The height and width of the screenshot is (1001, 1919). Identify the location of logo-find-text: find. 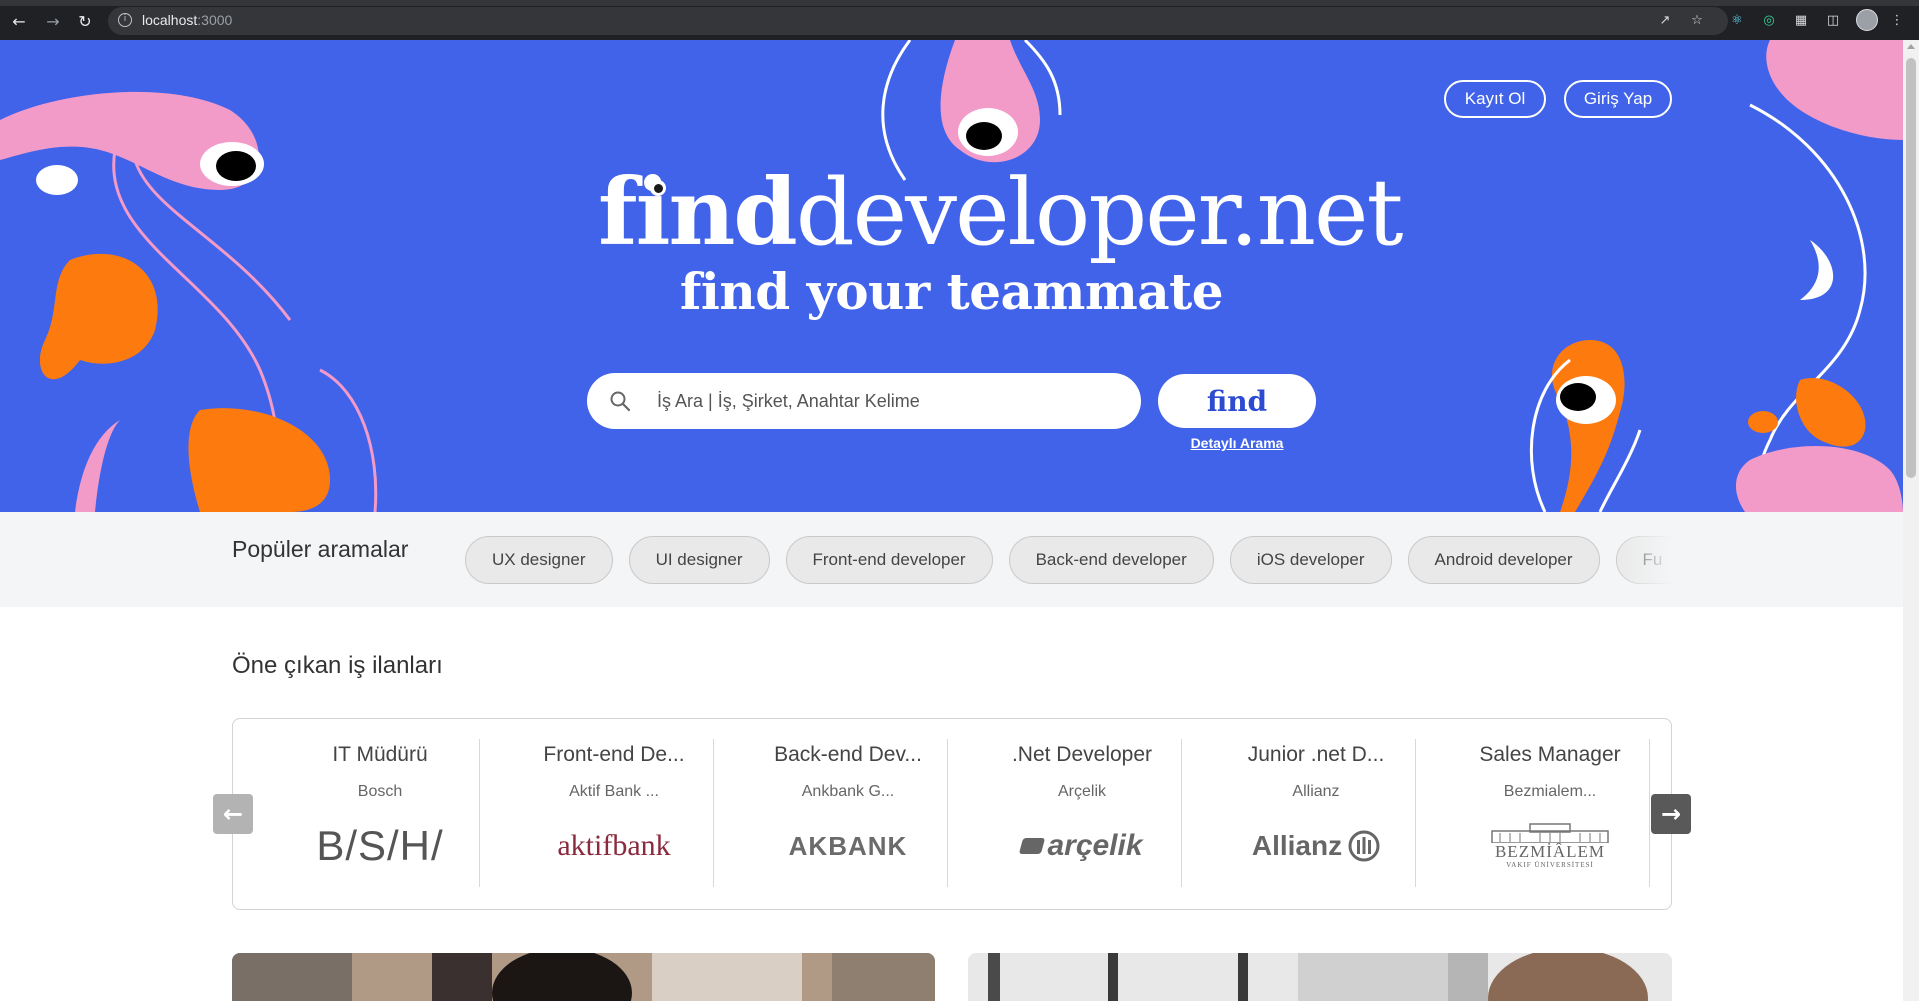
(698, 212).